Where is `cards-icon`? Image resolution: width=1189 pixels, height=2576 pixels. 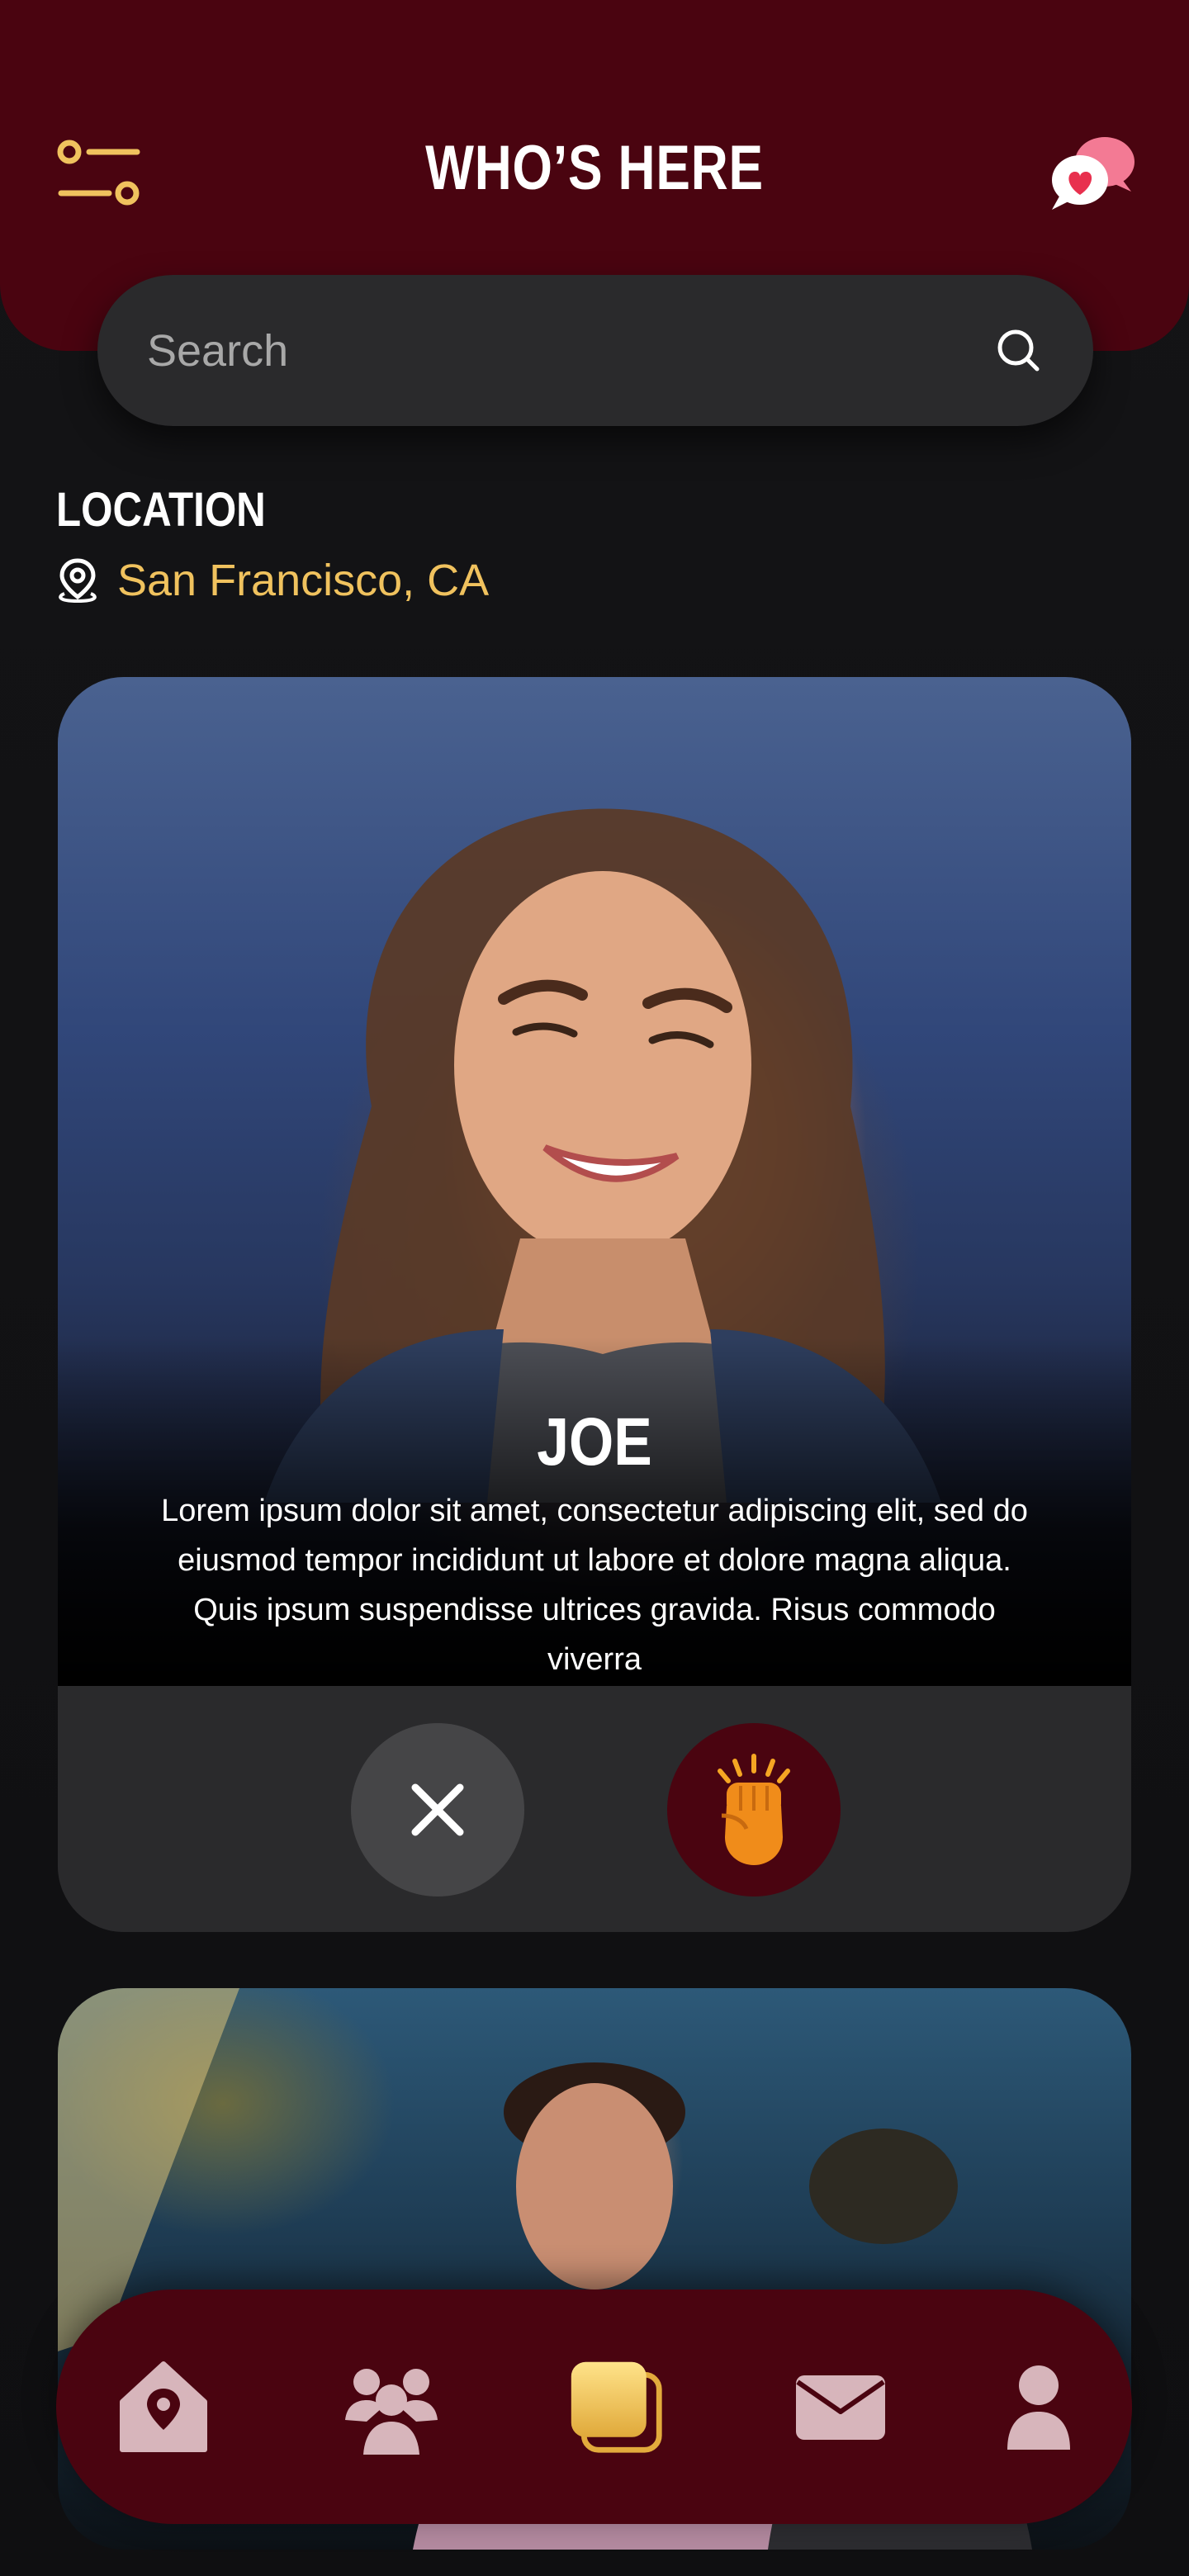
cards-icon is located at coordinates (616, 2407).